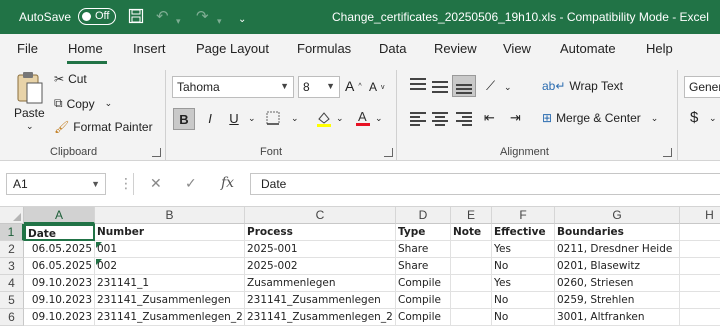  Describe the element at coordinates (252, 118) in the screenshot. I see `underline-dropdown-icon: ⌄` at that location.